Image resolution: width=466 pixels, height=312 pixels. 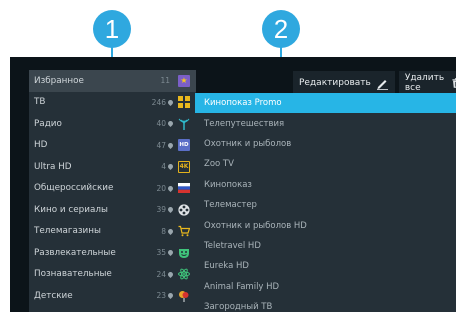 I want to click on film-reel-icon, so click(x=184, y=210).